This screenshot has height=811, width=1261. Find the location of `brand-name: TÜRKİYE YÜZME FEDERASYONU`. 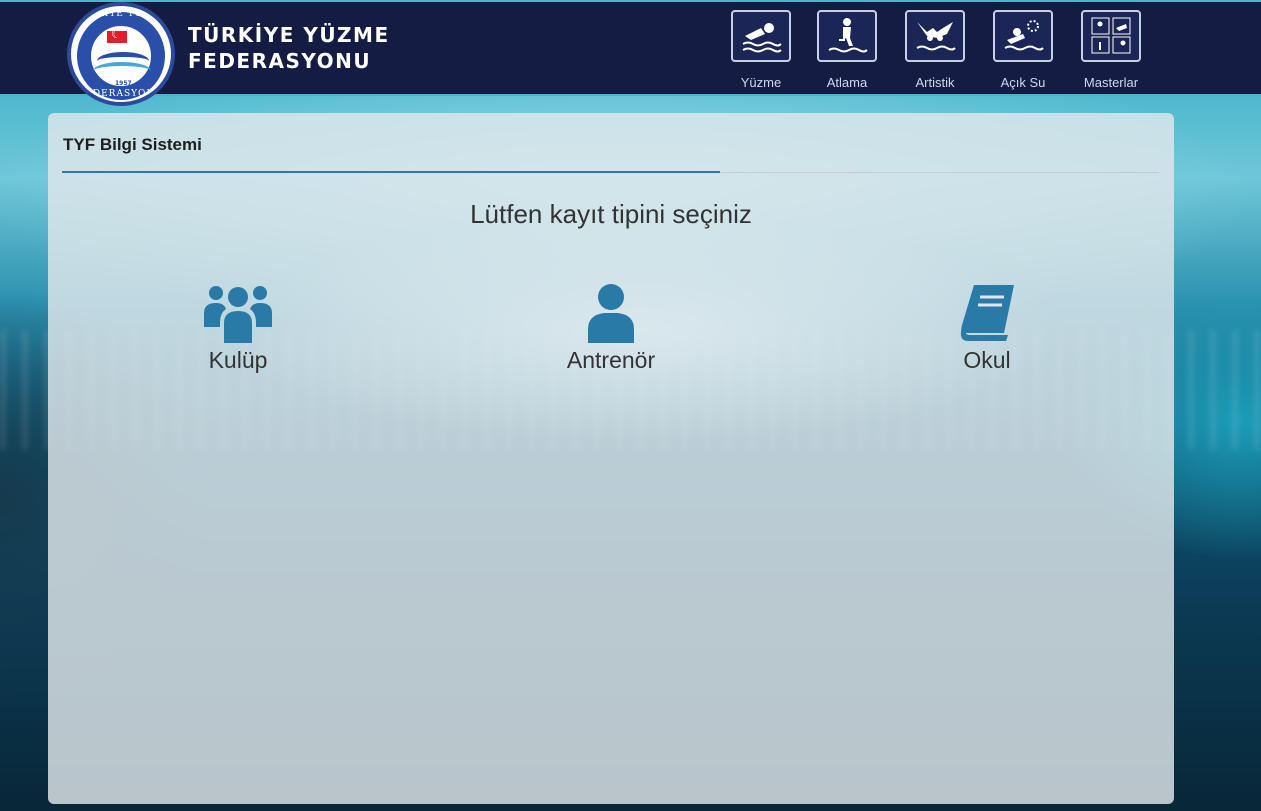

brand-name: TÜRKİYE YÜZME FEDERASYONU is located at coordinates (289, 48).